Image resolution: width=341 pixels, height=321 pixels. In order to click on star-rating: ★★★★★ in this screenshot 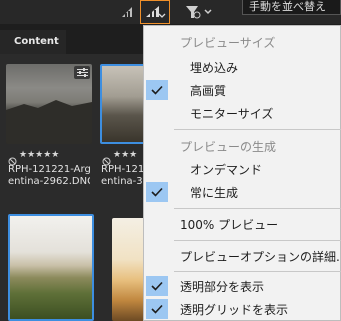, I will do `click(39, 155)`.